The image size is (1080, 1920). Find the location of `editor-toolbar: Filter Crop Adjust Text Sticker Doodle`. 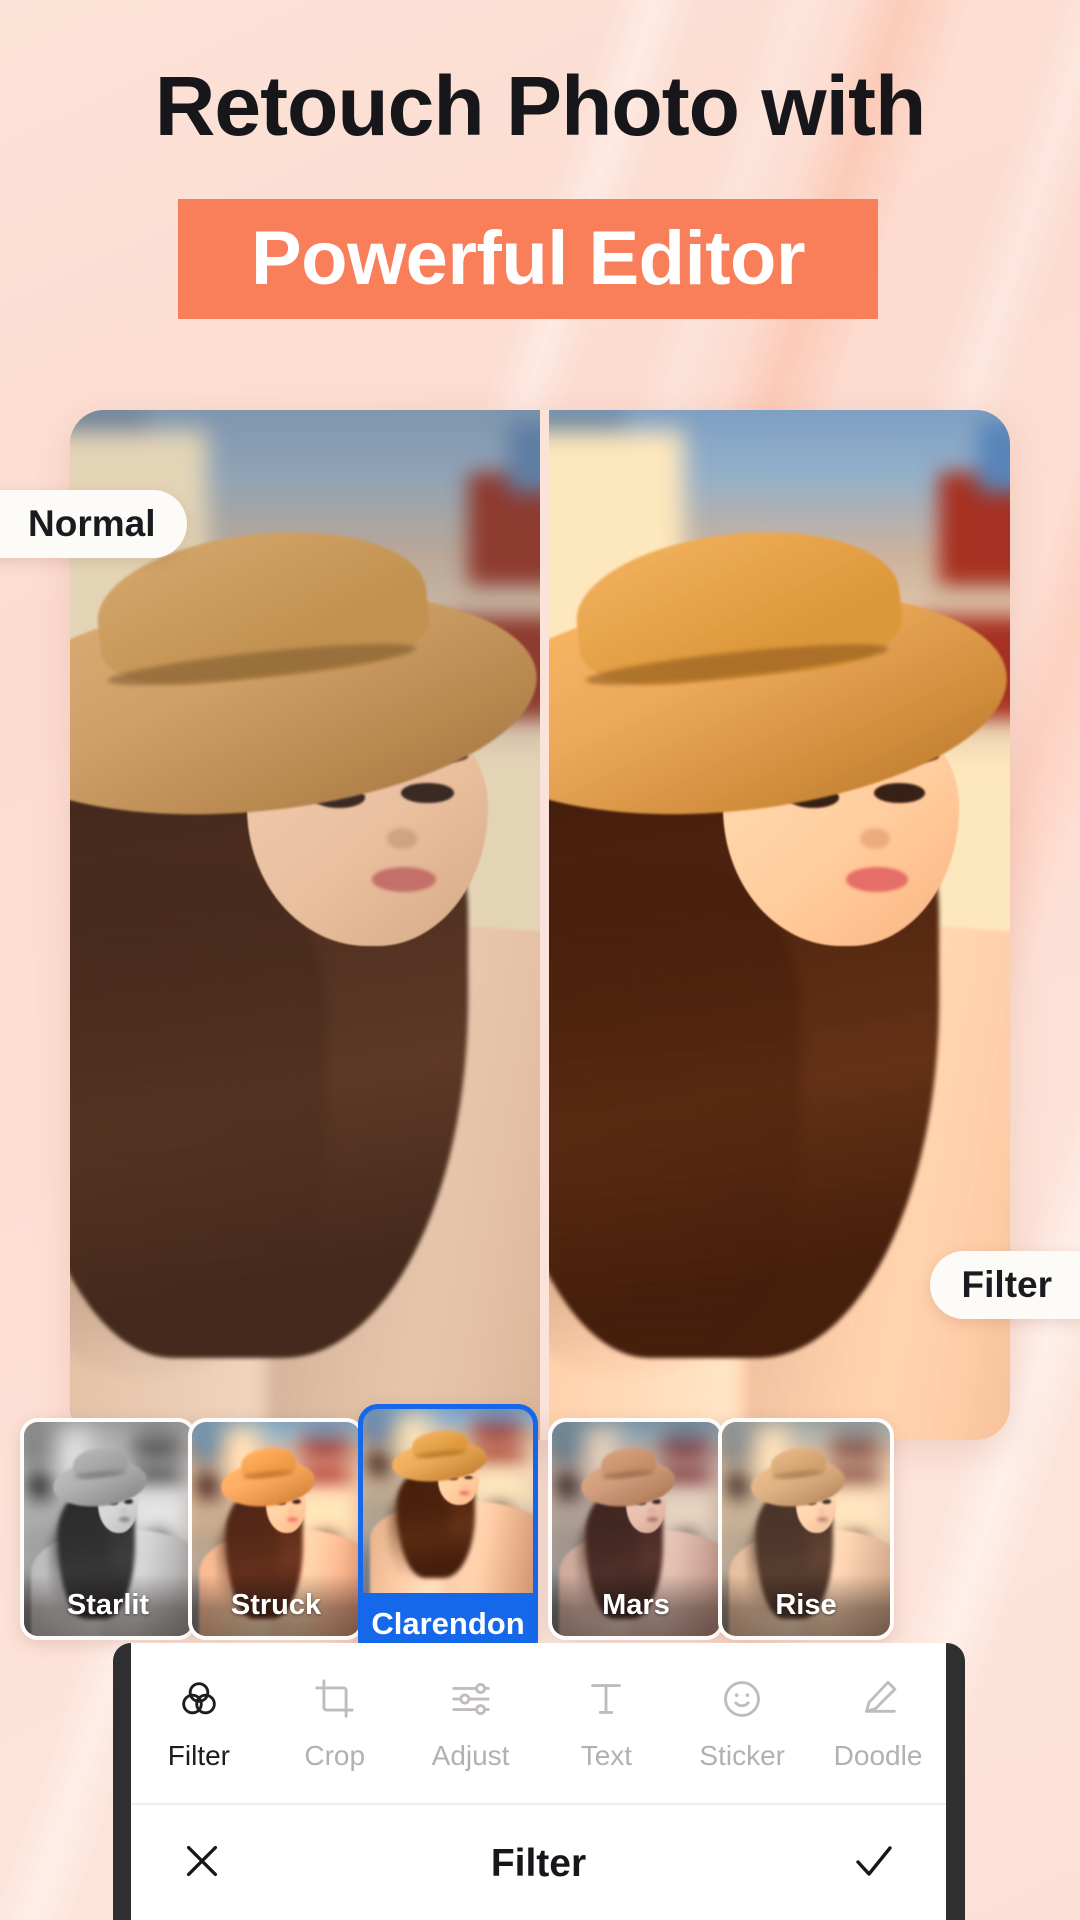

editor-toolbar: Filter Crop Adjust Text Sticker Doodle is located at coordinates (538, 1724).